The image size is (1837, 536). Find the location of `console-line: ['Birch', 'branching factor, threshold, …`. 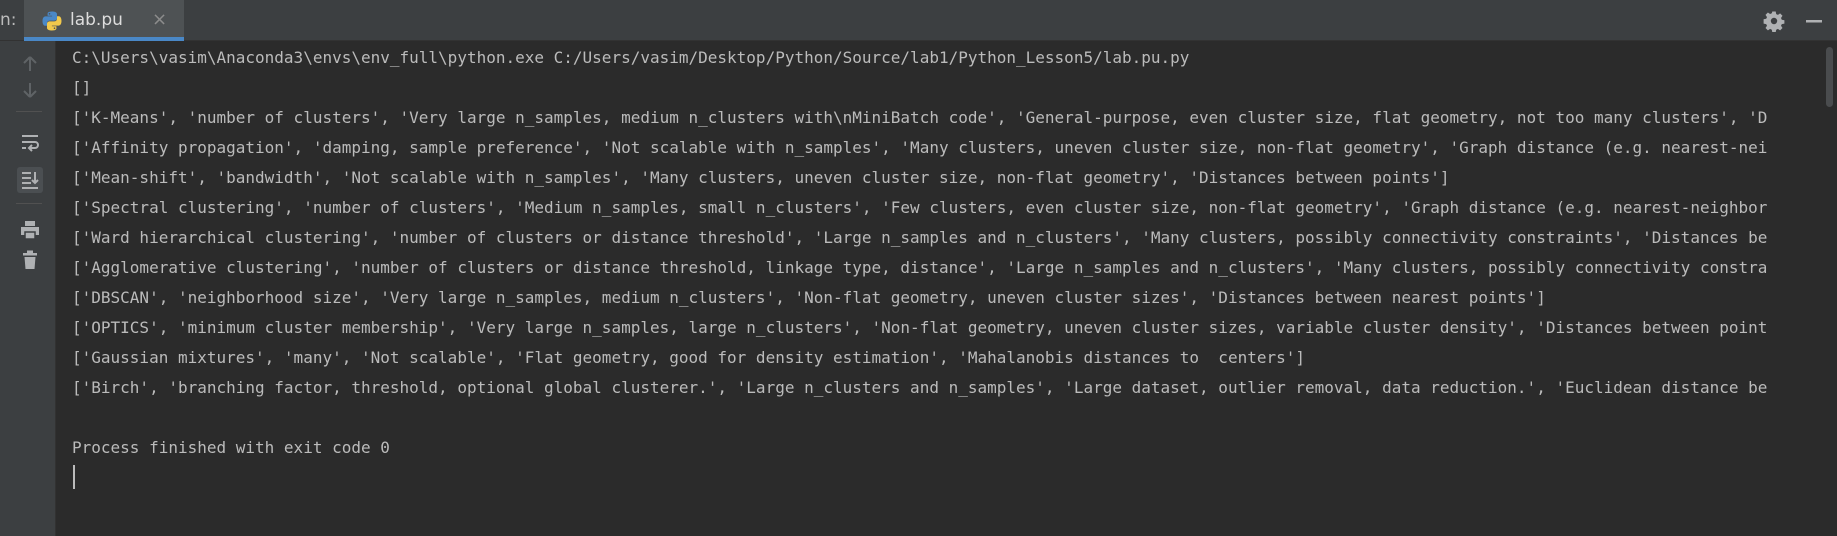

console-line: ['Birch', 'branching factor, threshold, … is located at coordinates (920, 387).